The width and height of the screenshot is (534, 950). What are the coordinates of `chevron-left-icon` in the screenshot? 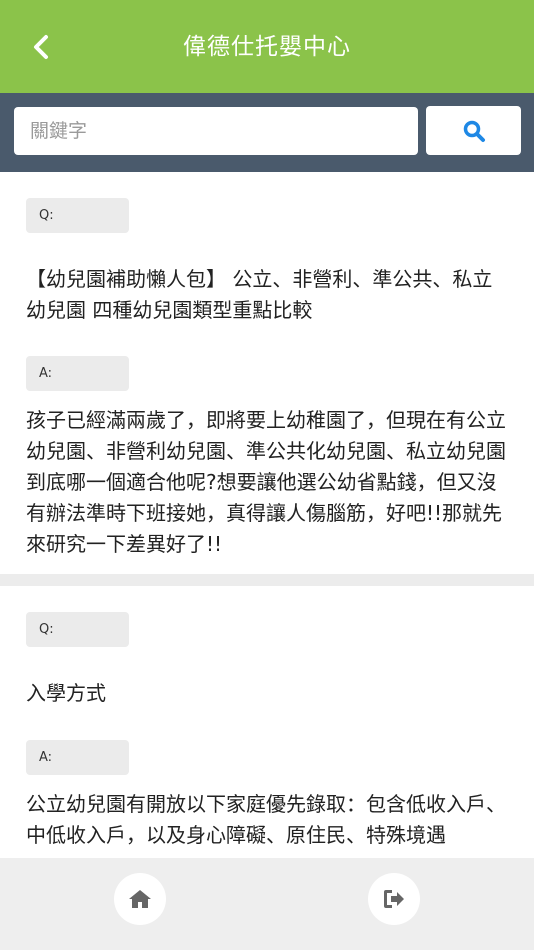 It's located at (41, 47).